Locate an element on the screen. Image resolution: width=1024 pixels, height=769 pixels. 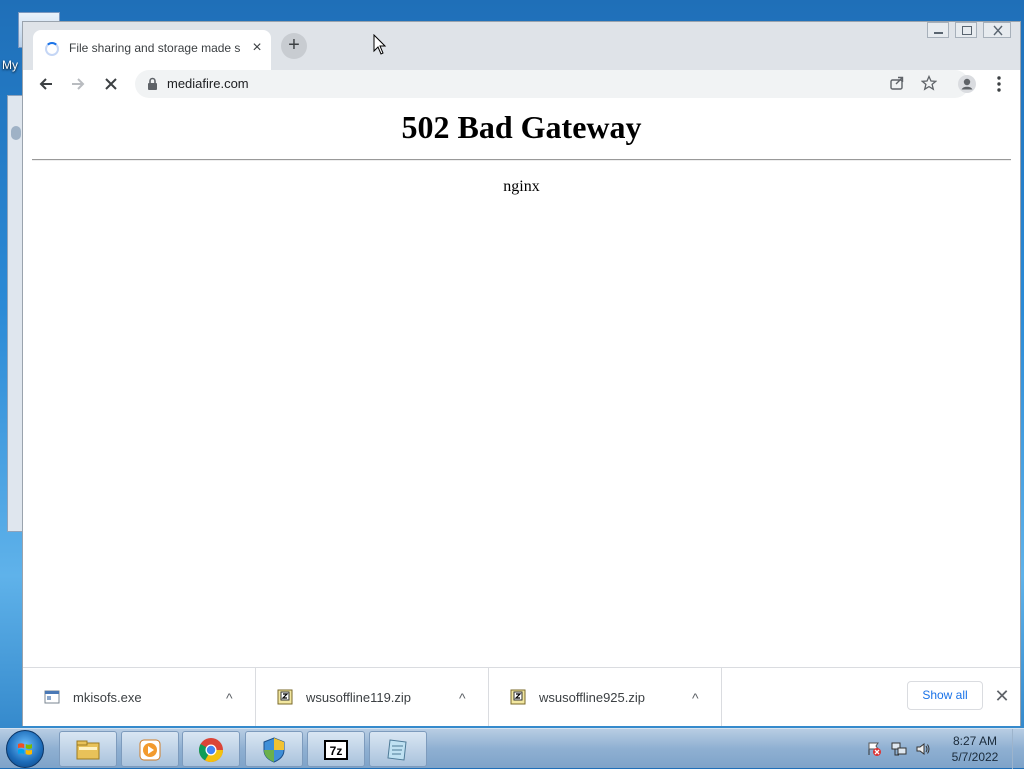
download-filename: wsusoffline925.zip is located at coordinates (592, 697).